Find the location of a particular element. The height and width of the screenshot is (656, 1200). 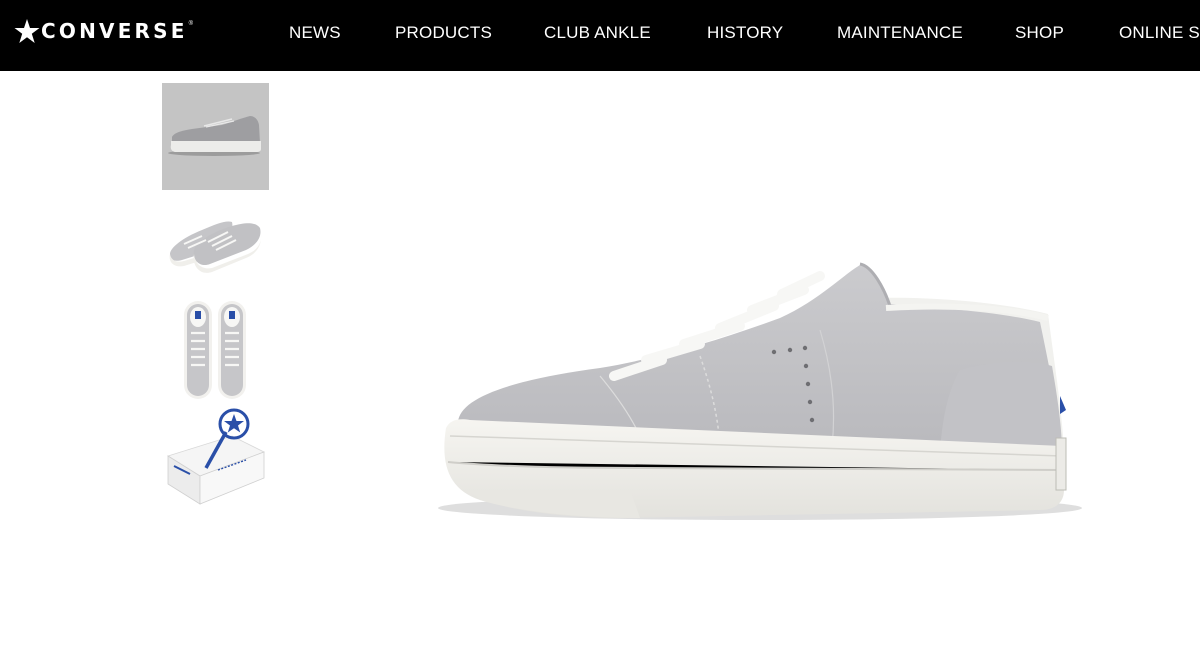

nav-shop: SHOP is located at coordinates (1039, 33).